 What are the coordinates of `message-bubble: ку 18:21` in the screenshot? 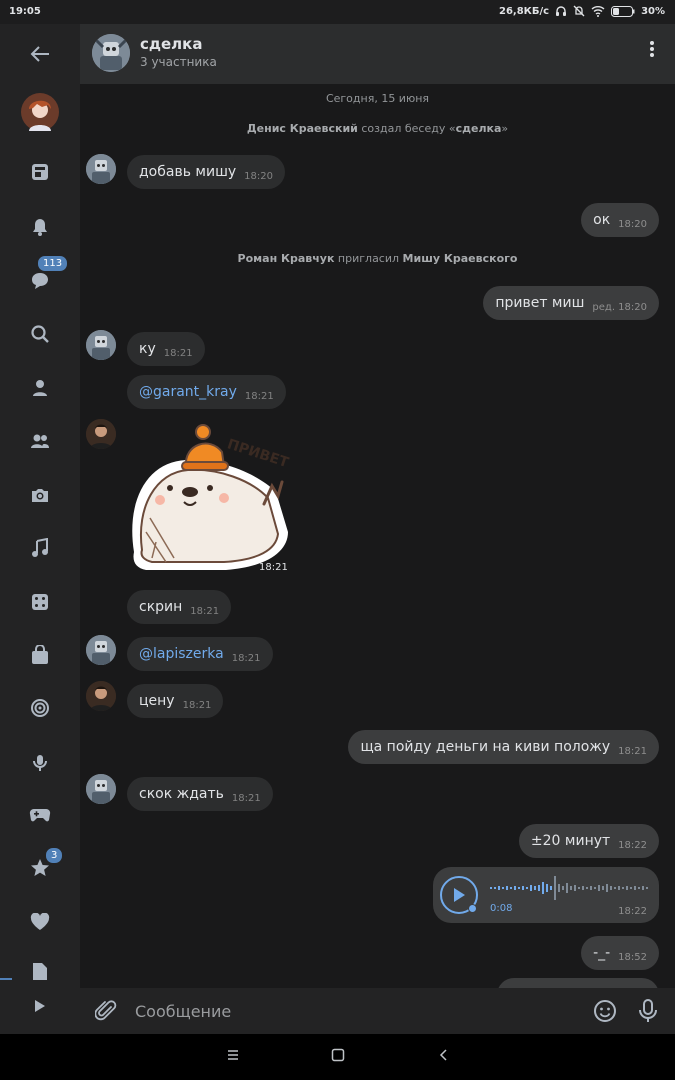 It's located at (166, 349).